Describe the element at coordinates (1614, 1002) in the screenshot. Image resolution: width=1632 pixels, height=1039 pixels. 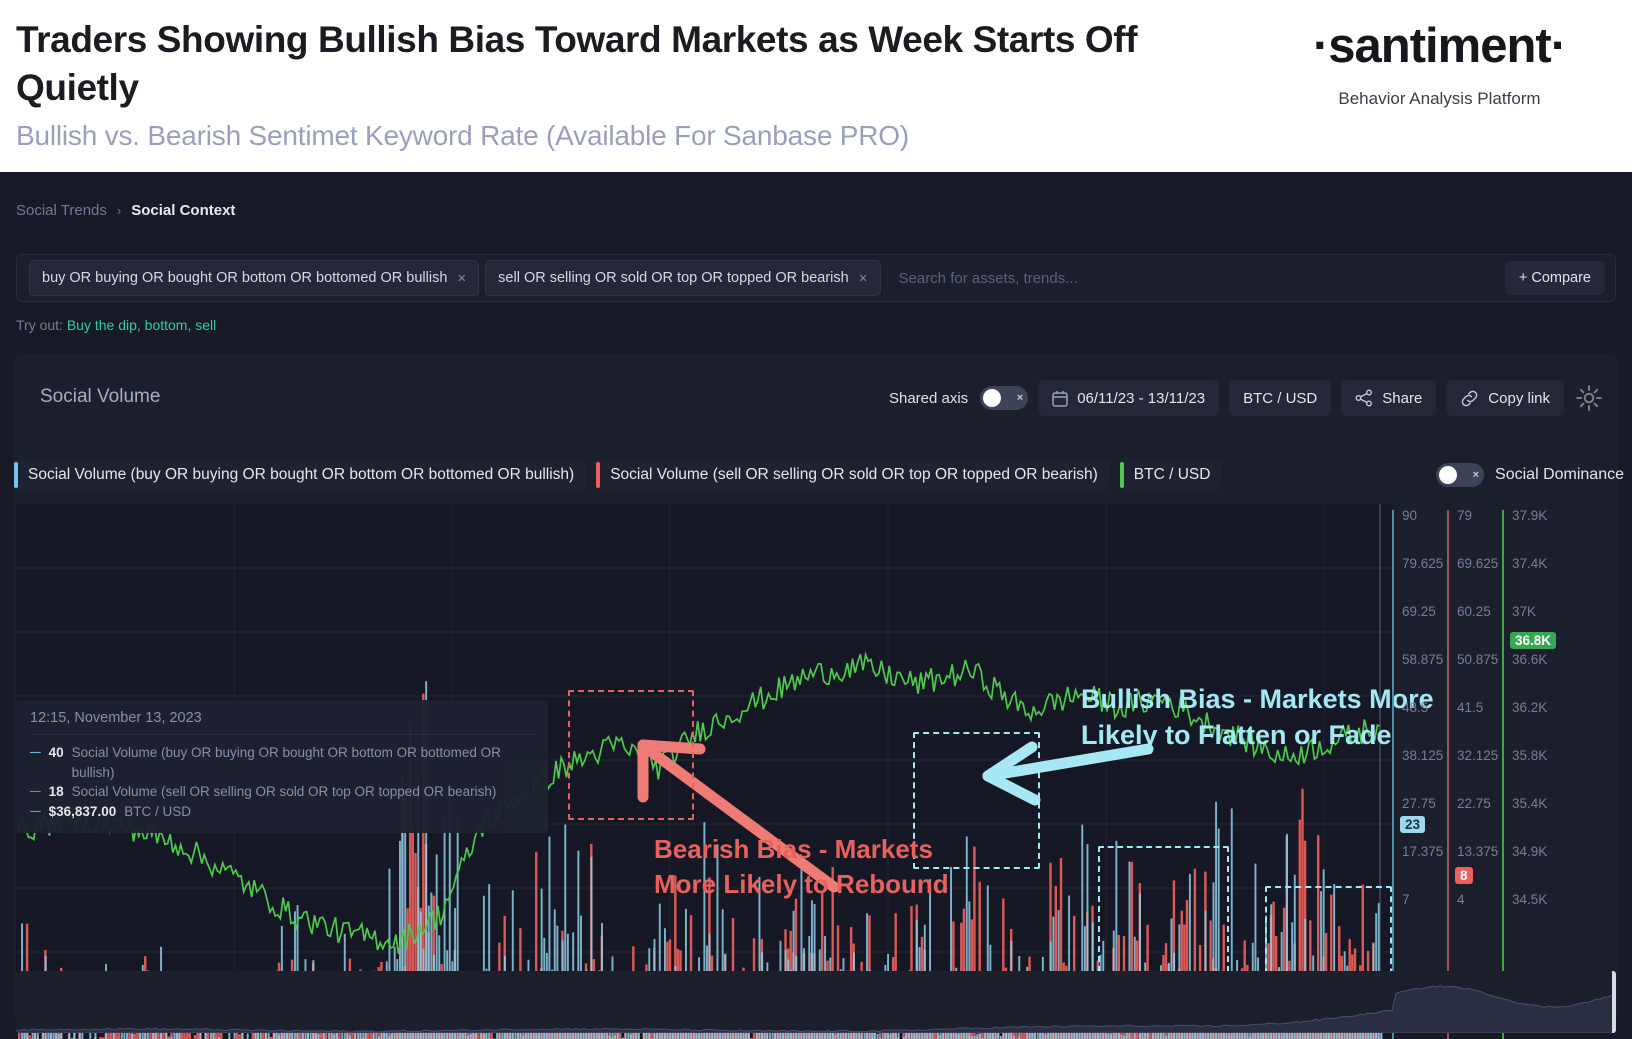
I see `navigator-handle-right` at that location.